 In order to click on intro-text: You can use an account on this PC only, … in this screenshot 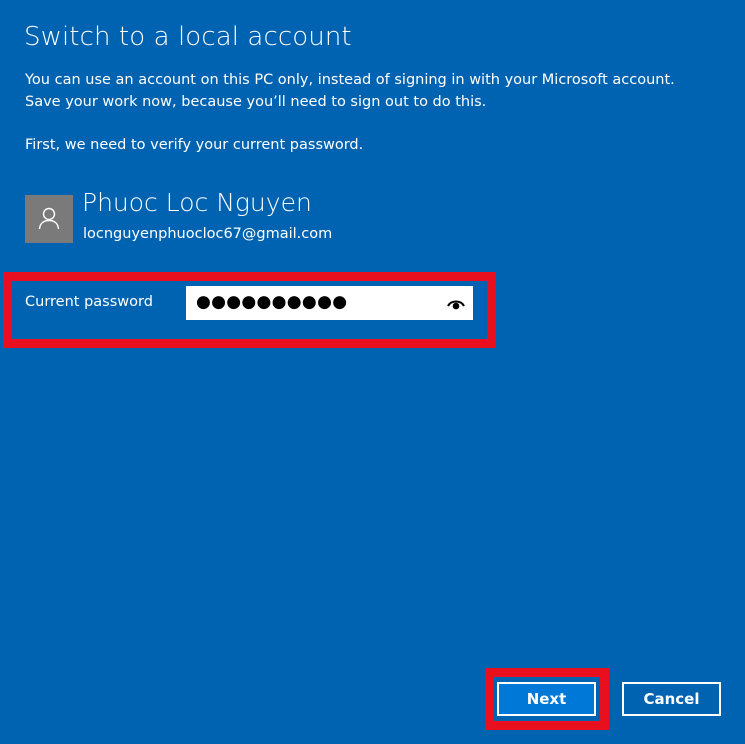, I will do `click(350, 91)`.